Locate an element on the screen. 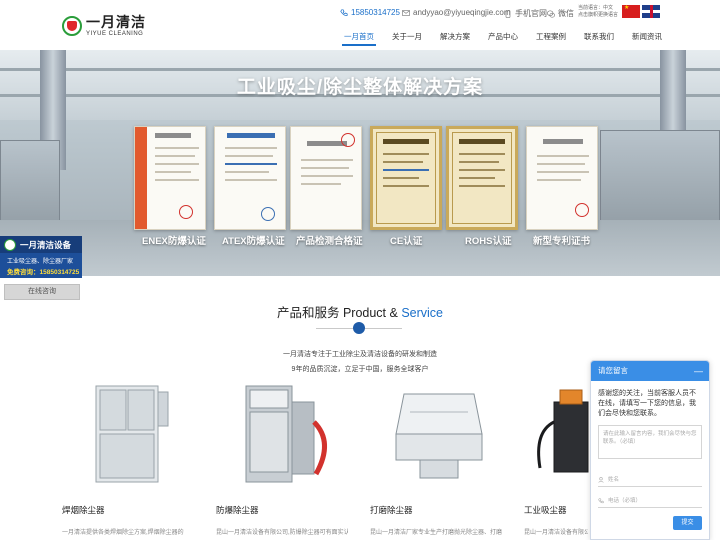  phone-placeholder: 电话（必填） is located at coordinates (625, 500).